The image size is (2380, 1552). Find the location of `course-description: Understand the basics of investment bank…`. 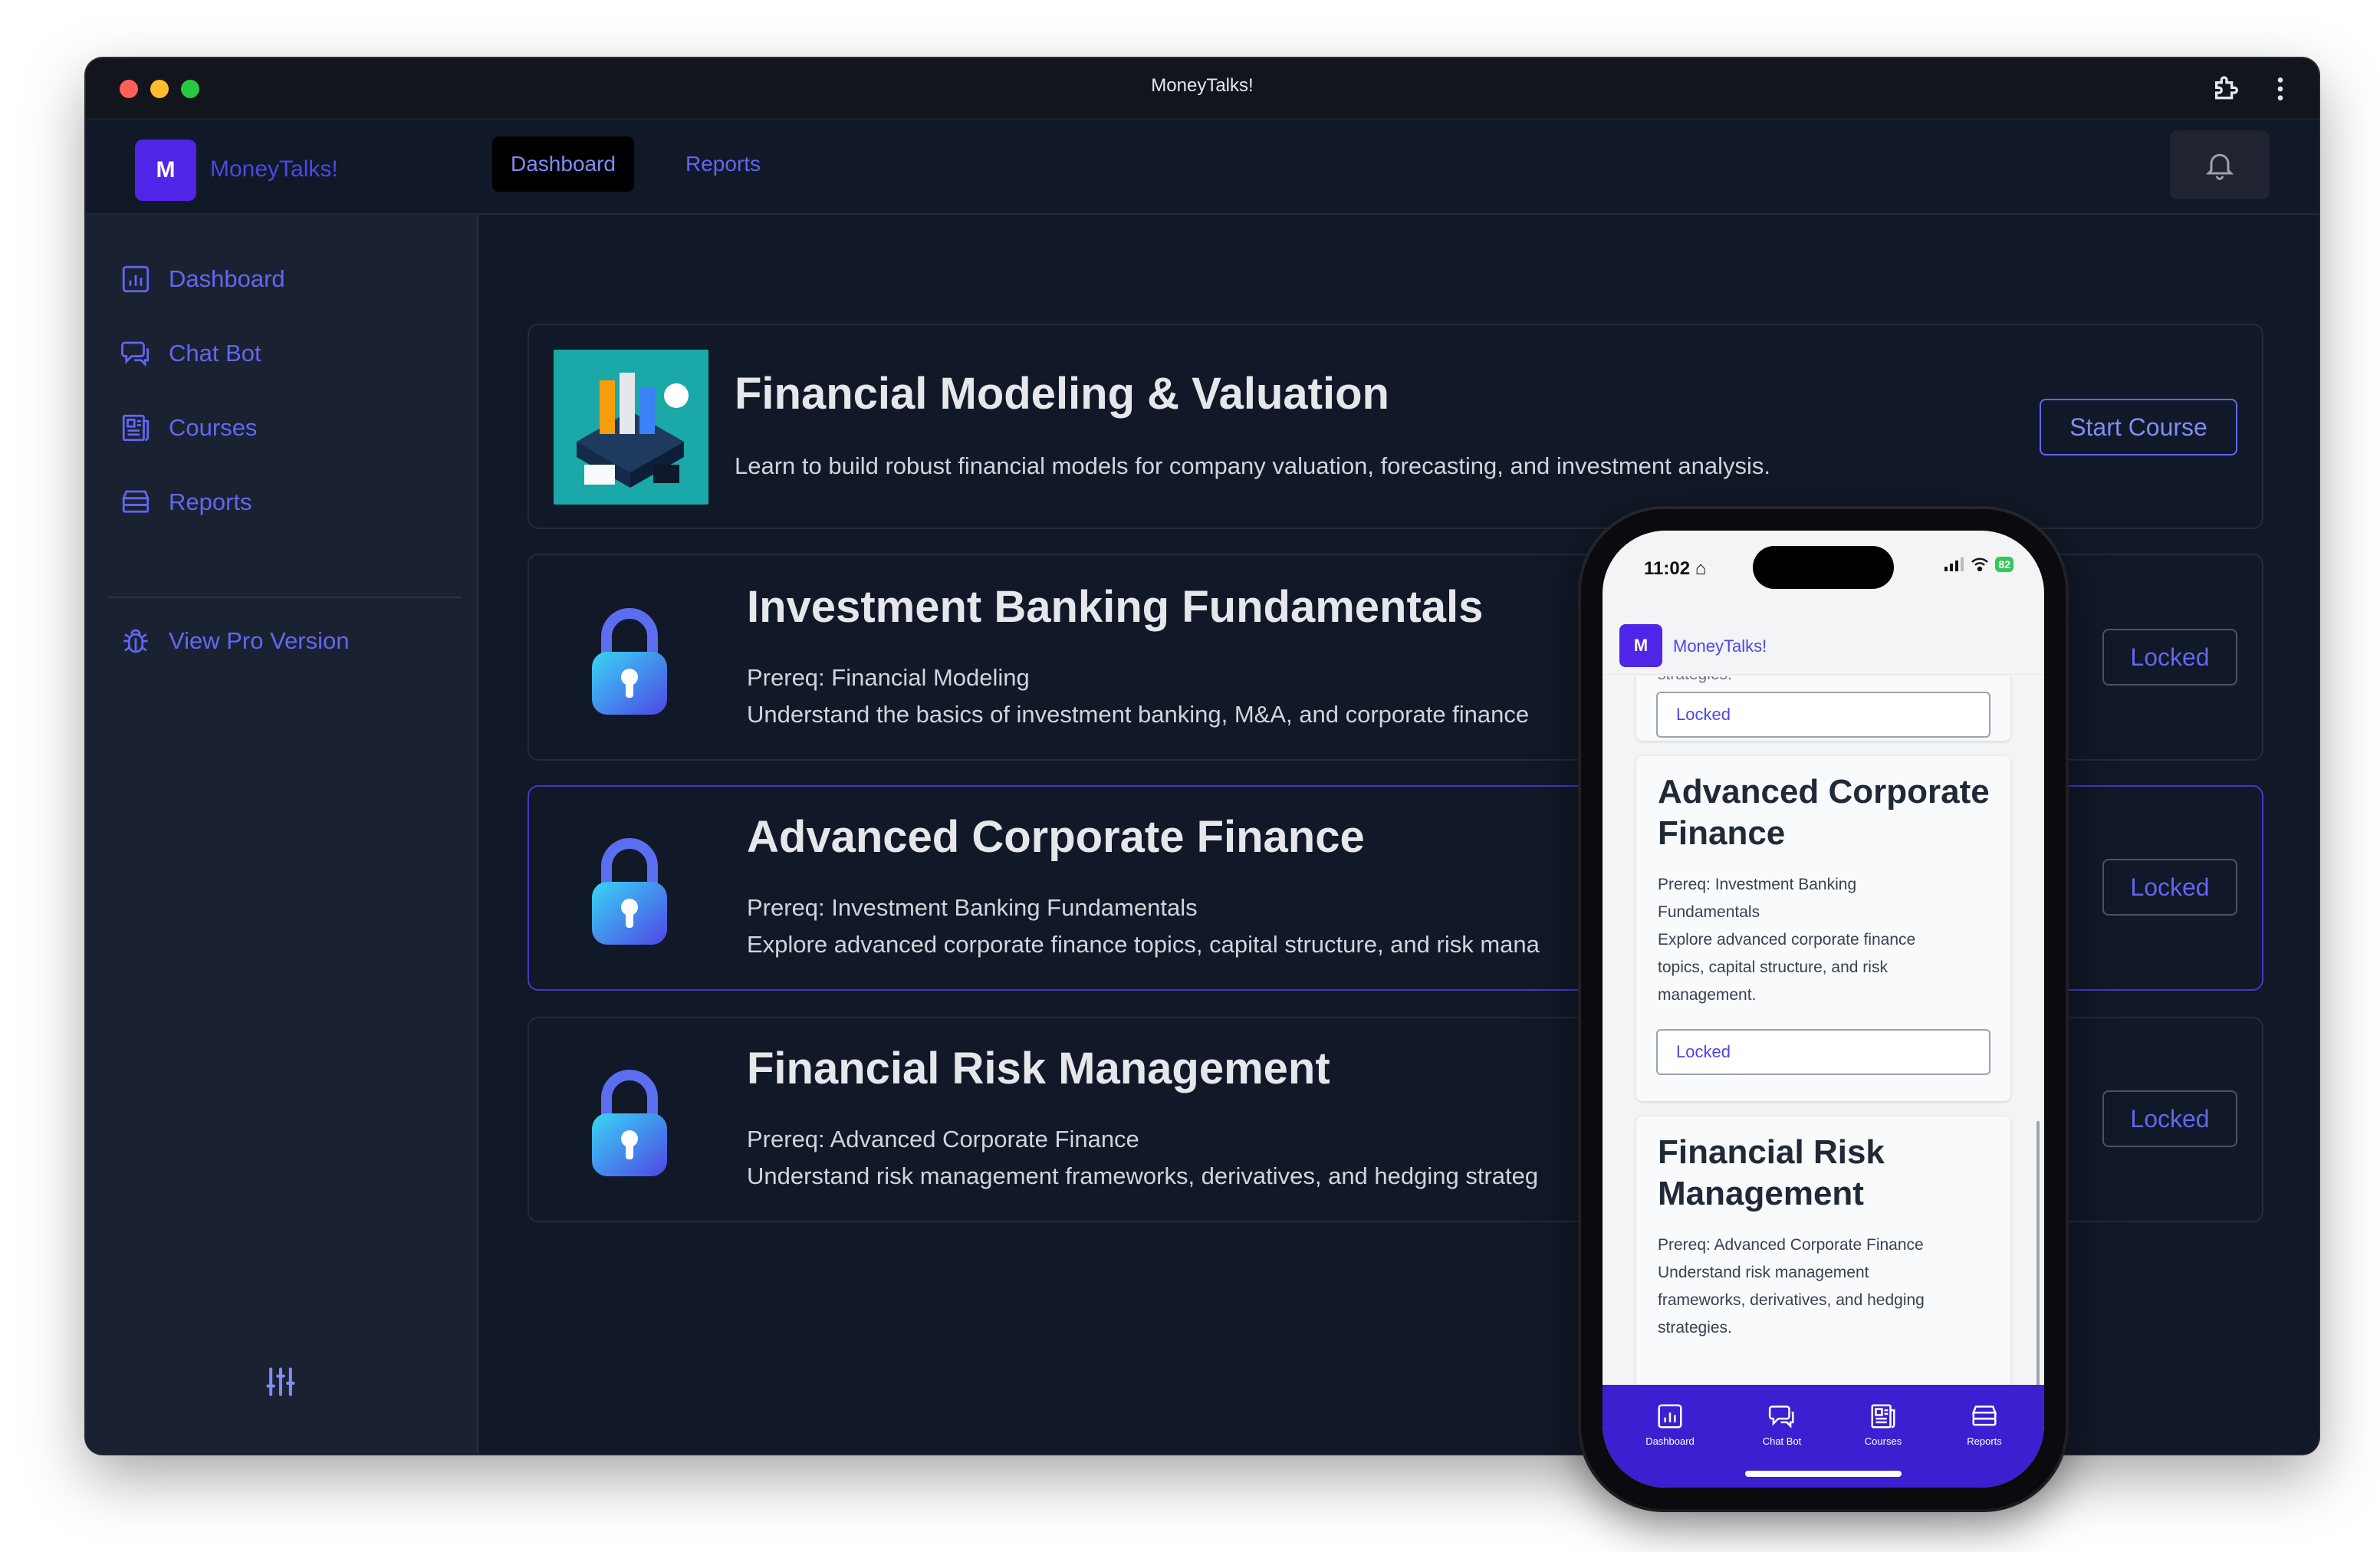

course-description: Understand the basics of investment bank… is located at coordinates (1139, 715).